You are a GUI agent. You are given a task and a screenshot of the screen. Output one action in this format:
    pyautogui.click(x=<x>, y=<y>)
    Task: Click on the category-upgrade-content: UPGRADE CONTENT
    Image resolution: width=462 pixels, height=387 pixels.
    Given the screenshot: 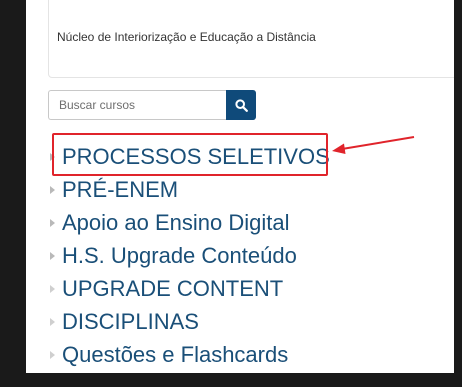 What is the action you would take?
    pyautogui.click(x=190, y=288)
    